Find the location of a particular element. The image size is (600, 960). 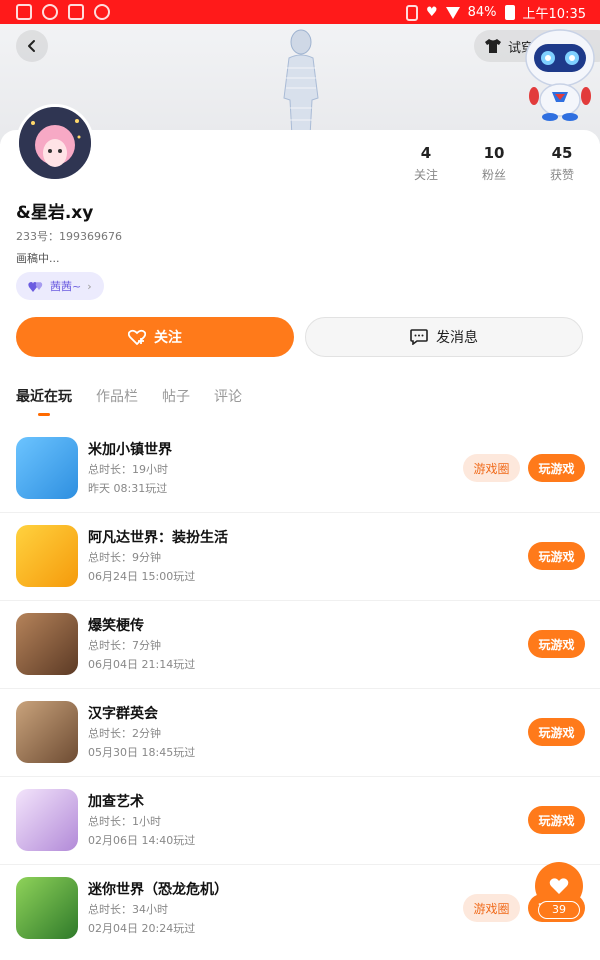

stat-likes-label: 获赞 is located at coordinates (561, 175).